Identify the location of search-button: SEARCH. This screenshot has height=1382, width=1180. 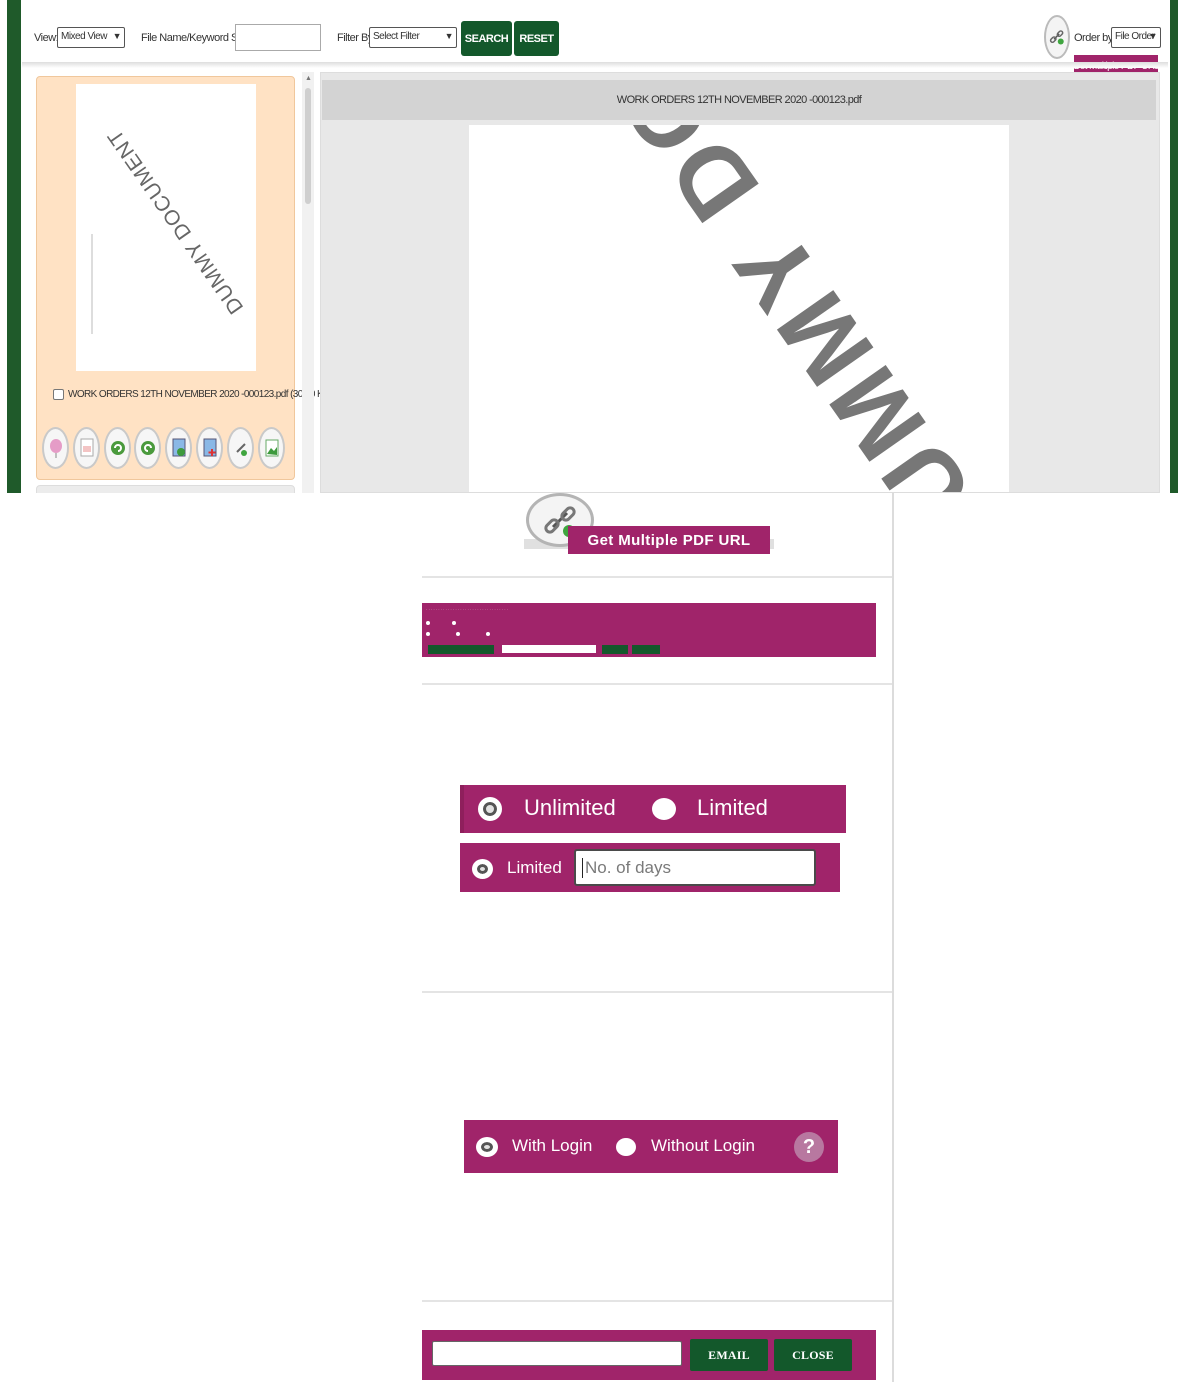
(486, 38).